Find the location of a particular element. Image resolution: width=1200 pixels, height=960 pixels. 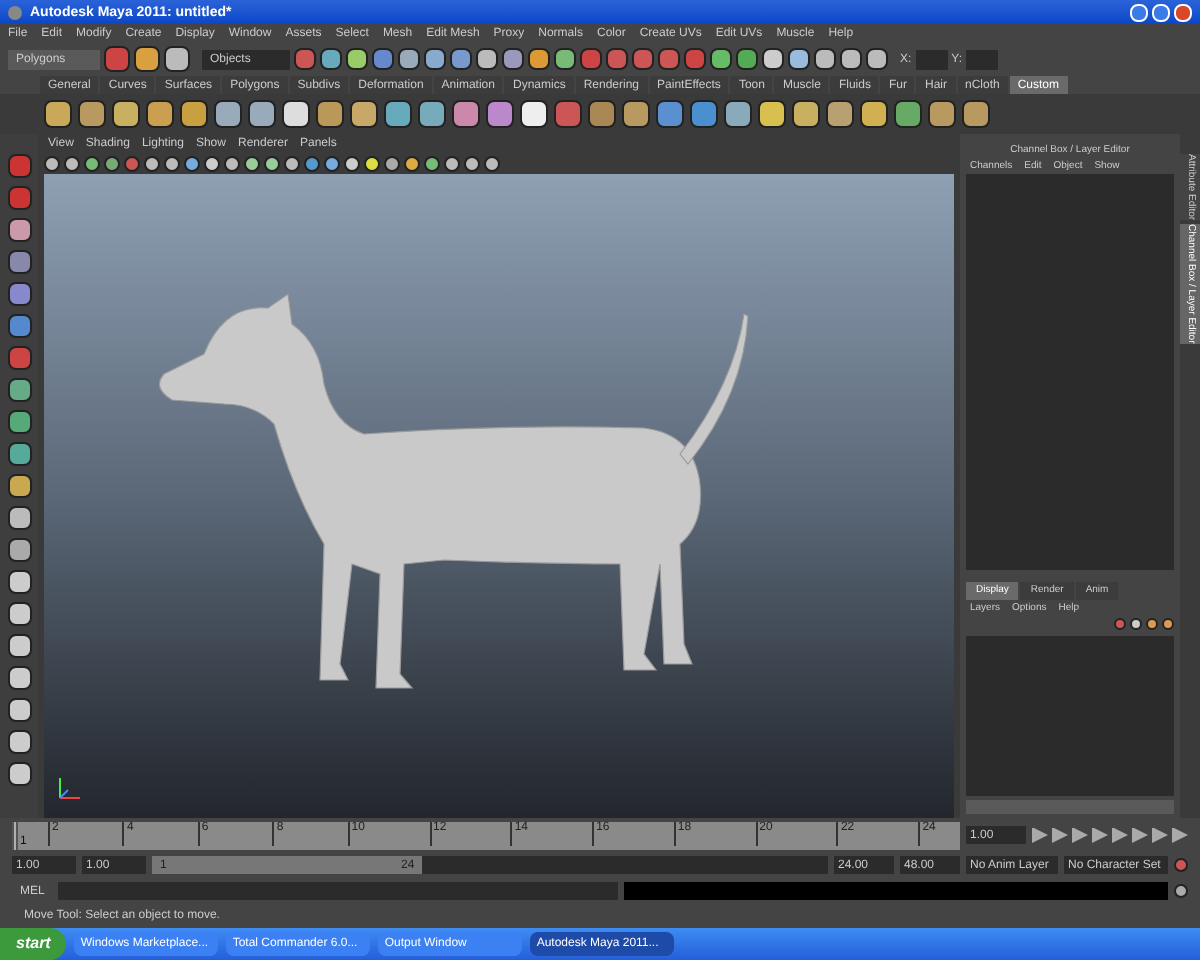

minimize-icon is located at coordinates (1139, 12).